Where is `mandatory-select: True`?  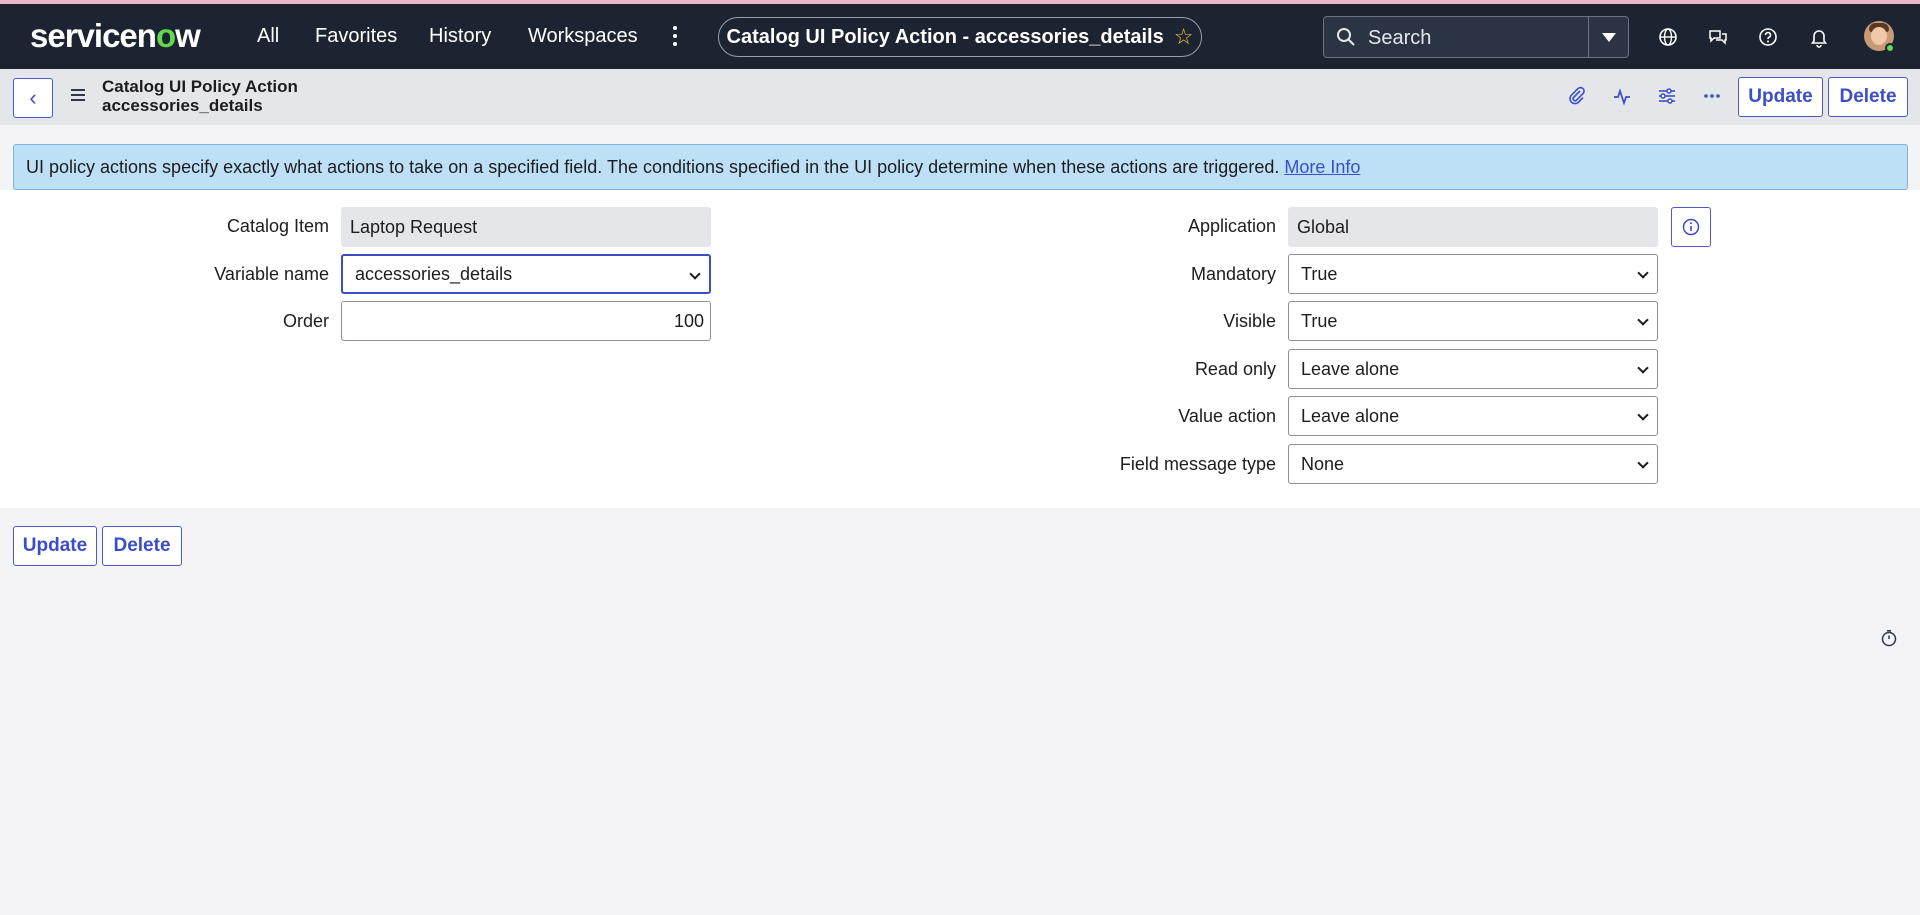
mandatory-select: True is located at coordinates (1473, 274).